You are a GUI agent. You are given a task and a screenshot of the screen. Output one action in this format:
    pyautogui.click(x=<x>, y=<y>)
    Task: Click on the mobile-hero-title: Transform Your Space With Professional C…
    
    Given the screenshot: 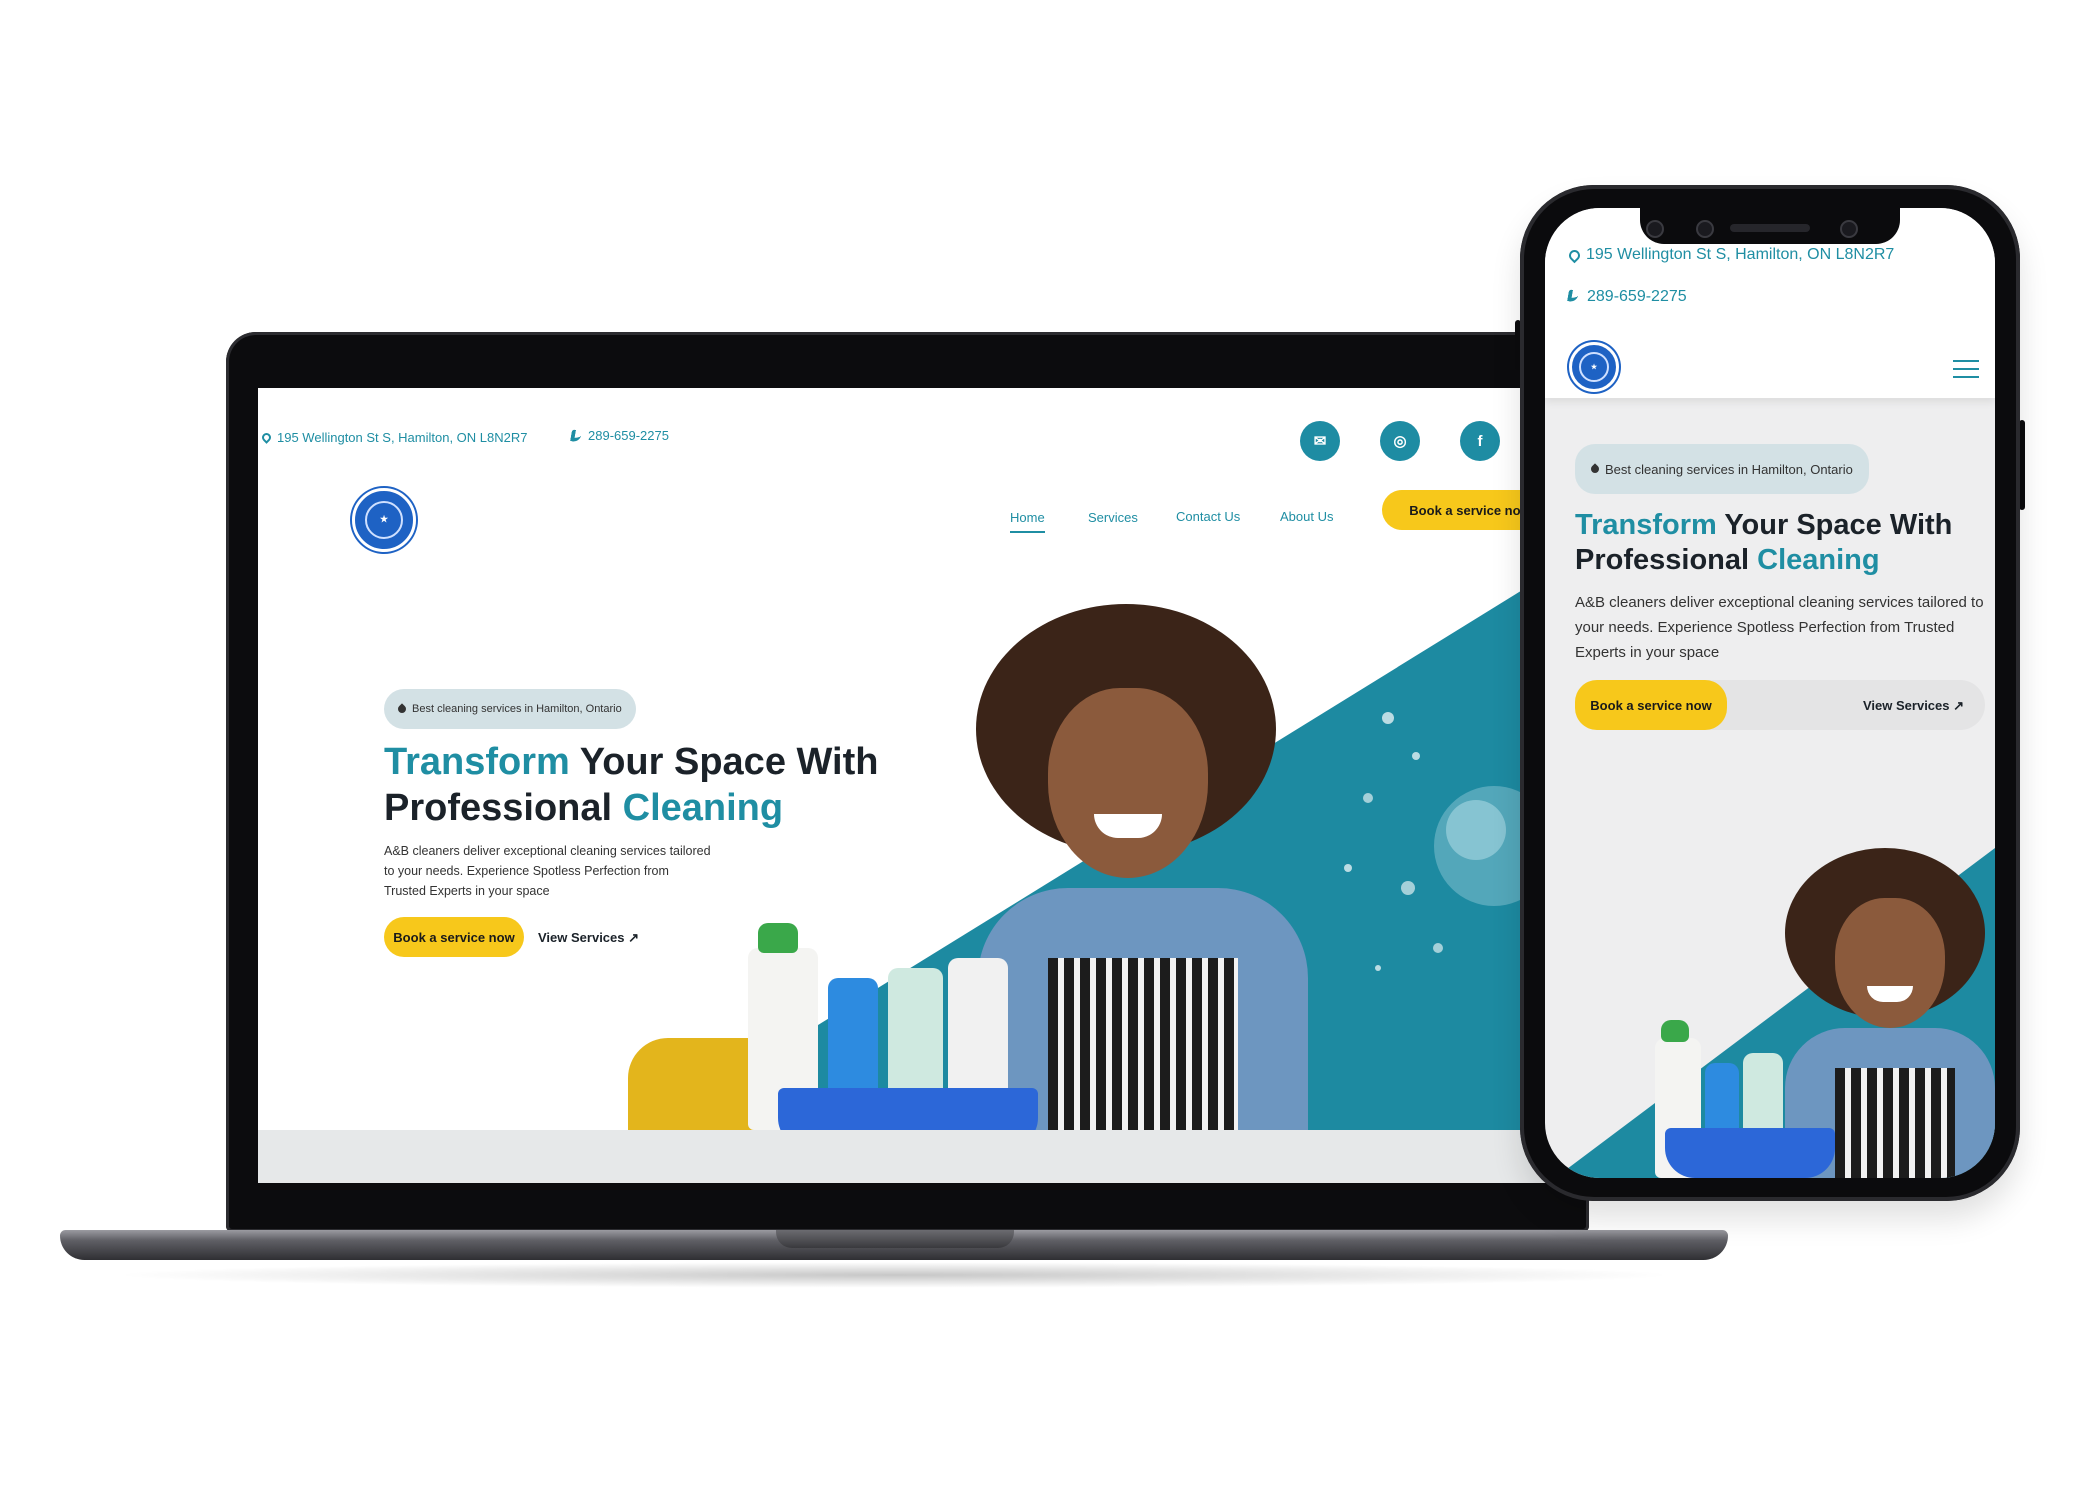 What is the action you would take?
    pyautogui.click(x=1764, y=542)
    